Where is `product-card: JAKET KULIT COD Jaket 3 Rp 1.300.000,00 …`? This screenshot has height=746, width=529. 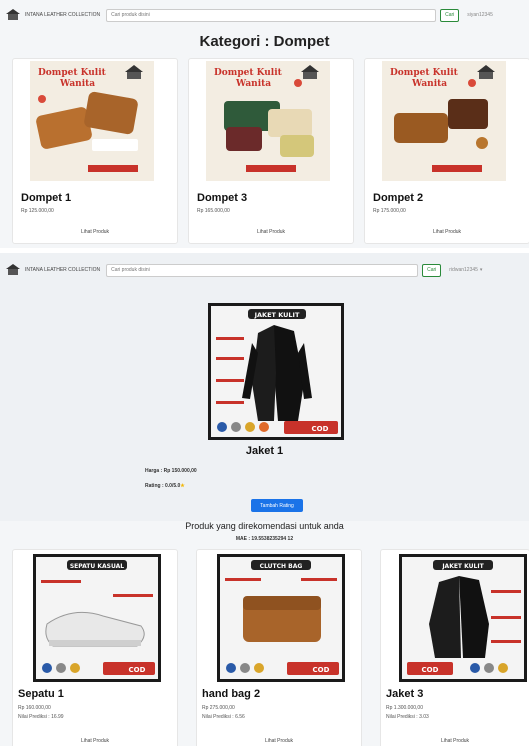
product-card: JAKET KULIT COD Jaket 3 Rp 1.300.000,00 … is located at coordinates (454, 647).